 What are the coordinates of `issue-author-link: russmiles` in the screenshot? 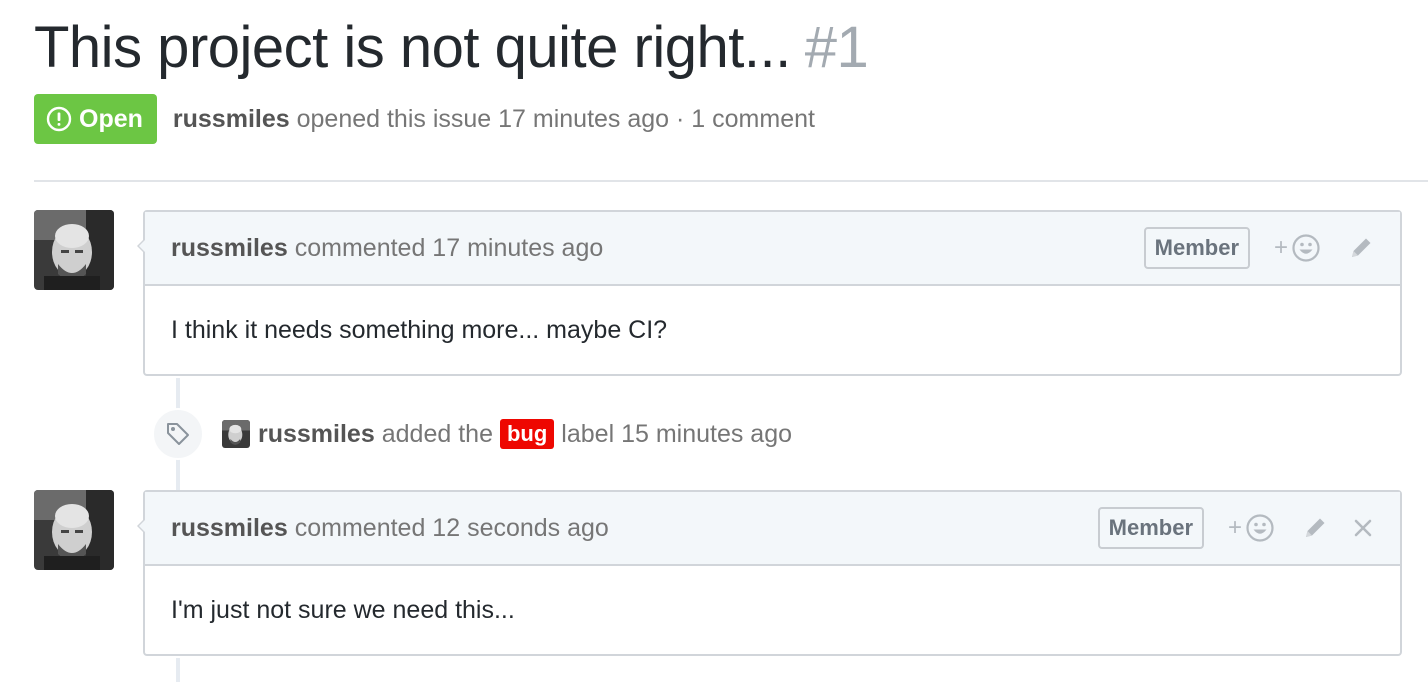 It's located at (231, 119).